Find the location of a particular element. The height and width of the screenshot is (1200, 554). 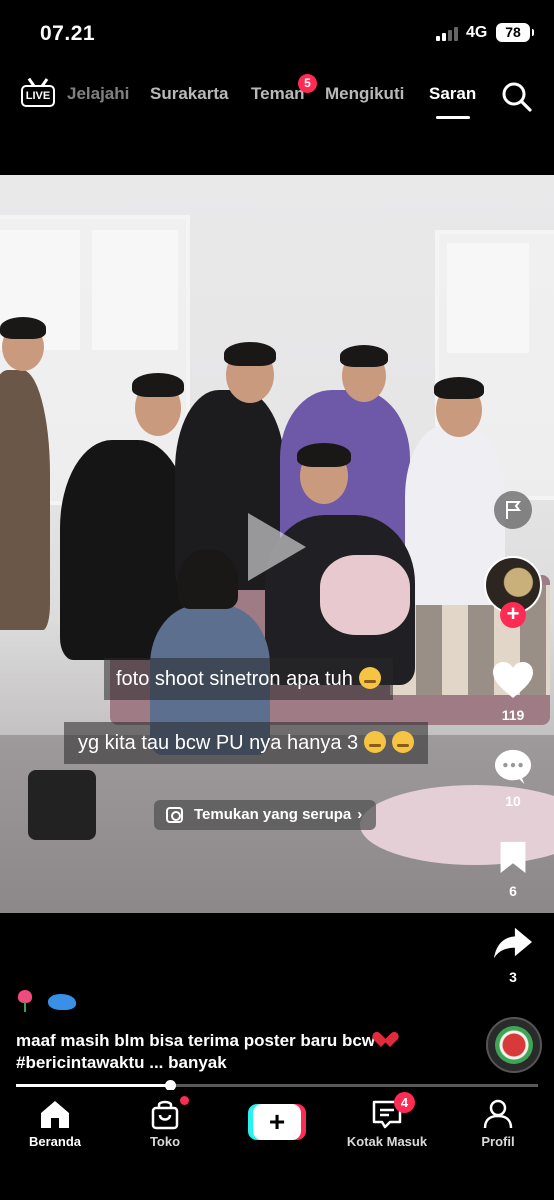

inbox-badge: 4 is located at coordinates (404, 1102).